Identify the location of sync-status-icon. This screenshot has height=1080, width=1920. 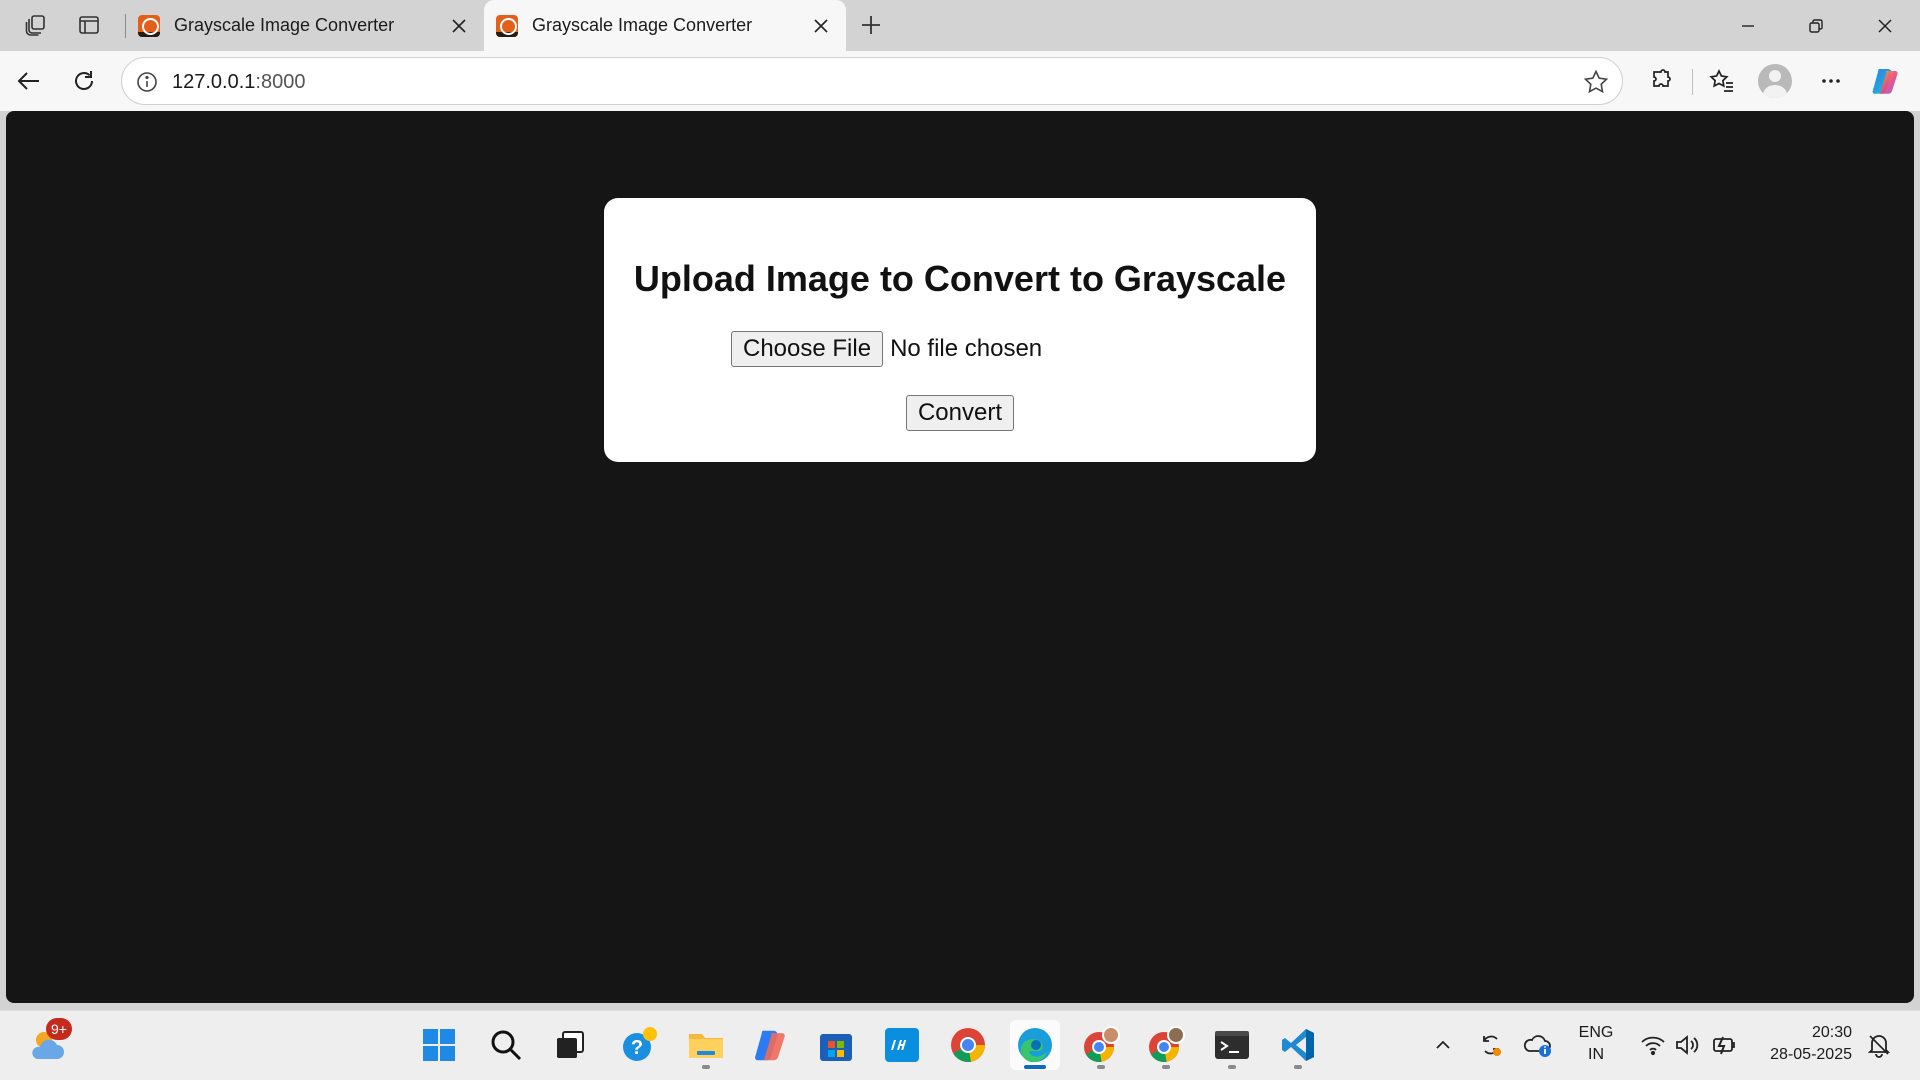
(1491, 1045).